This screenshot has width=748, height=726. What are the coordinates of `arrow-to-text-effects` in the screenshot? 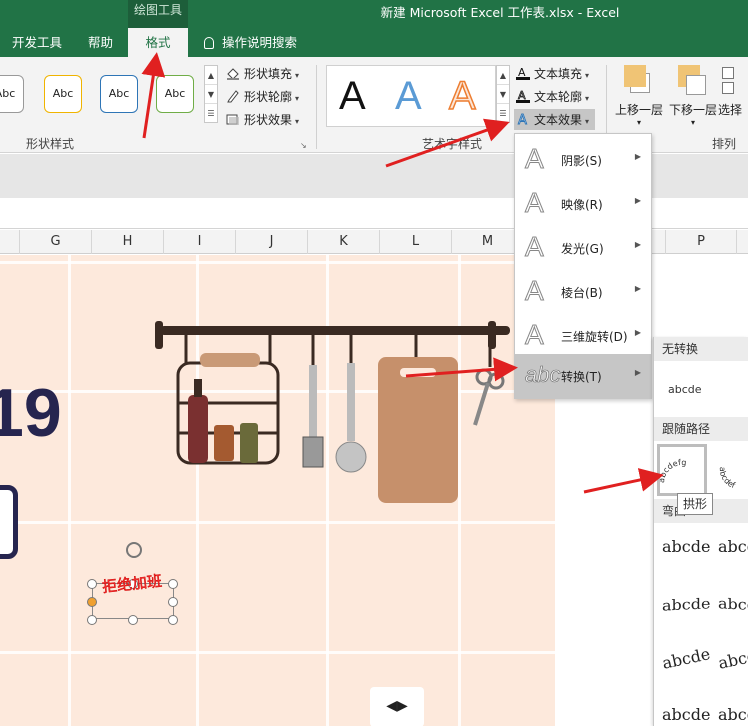 It's located at (447, 143).